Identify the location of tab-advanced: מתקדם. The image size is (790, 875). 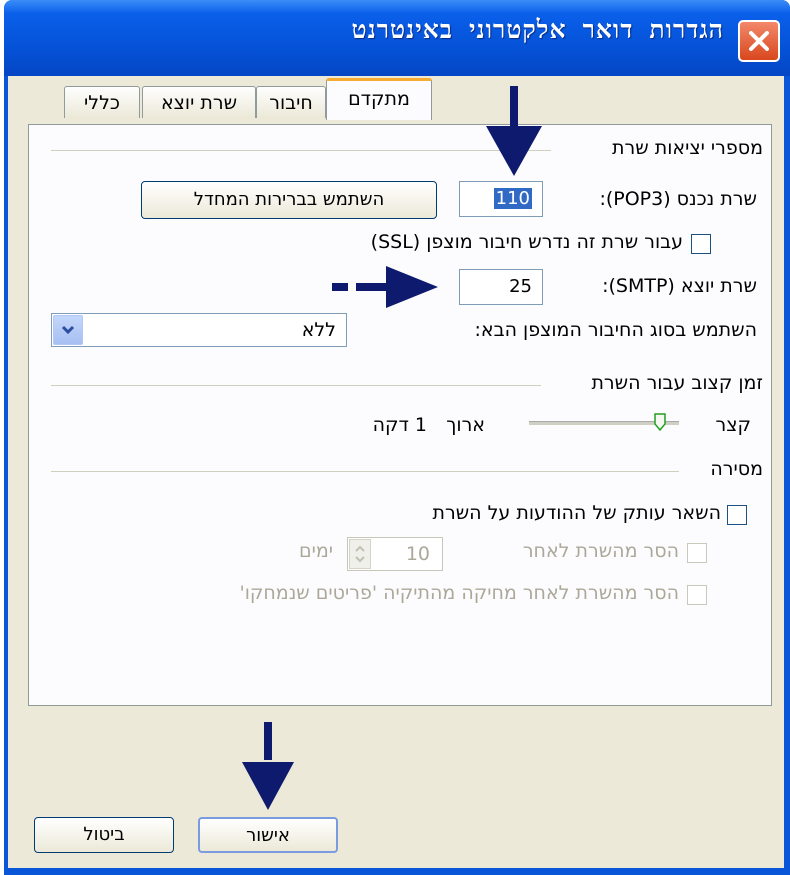
(379, 99).